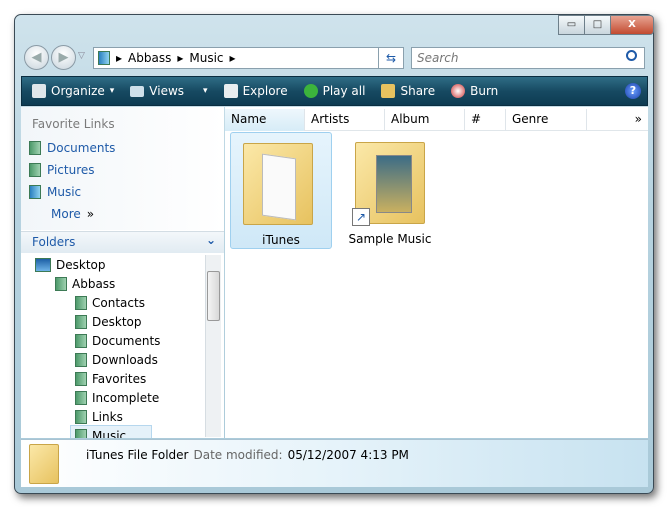  What do you see at coordinates (126, 397) in the screenshot?
I see `folder-tree-label: Incomplete` at bounding box center [126, 397].